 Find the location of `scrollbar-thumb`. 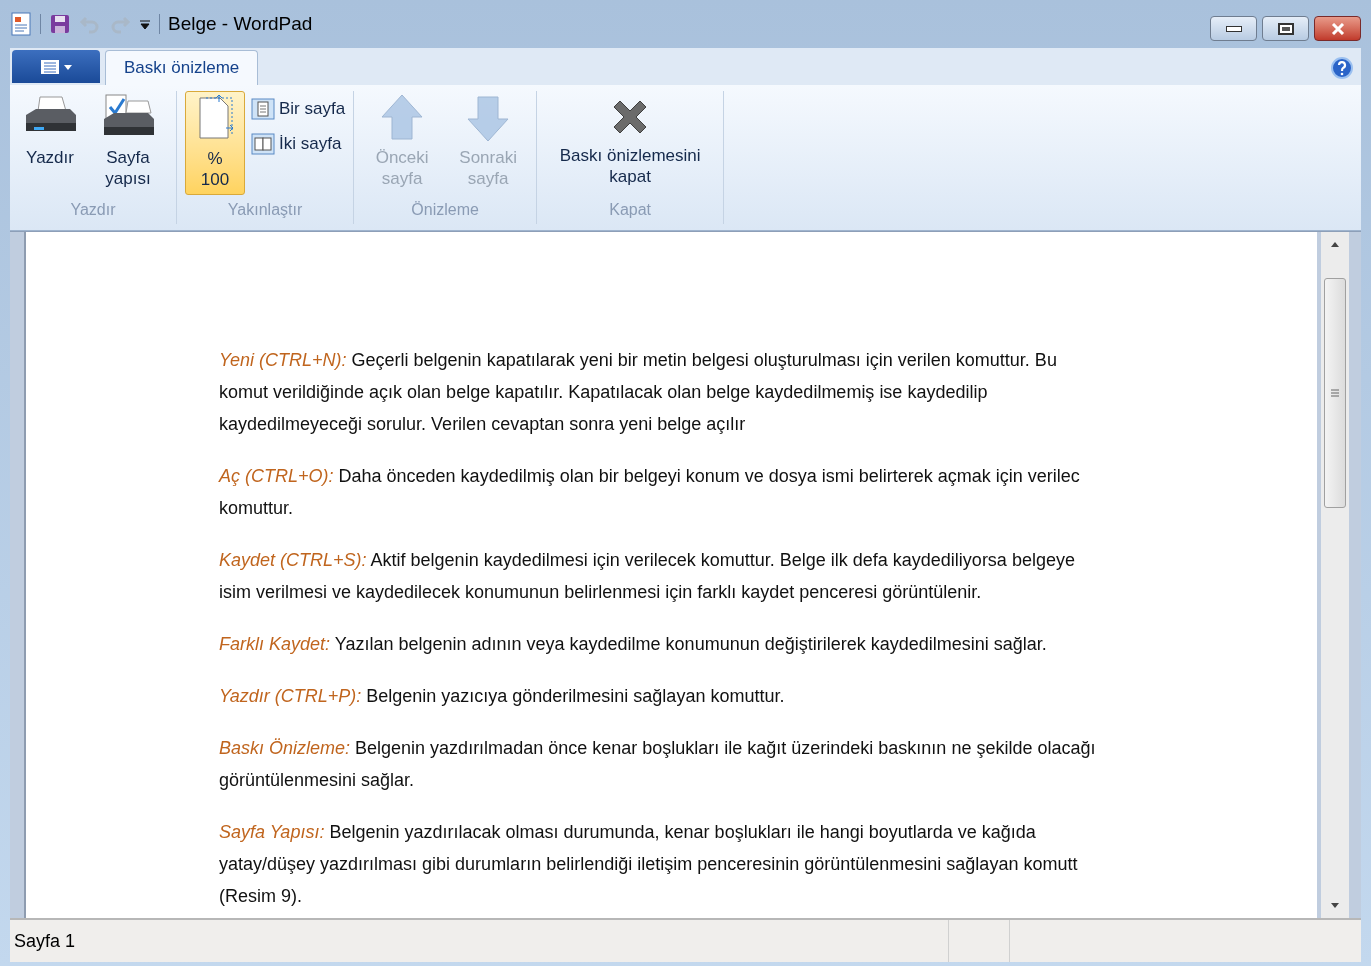

scrollbar-thumb is located at coordinates (1335, 393).